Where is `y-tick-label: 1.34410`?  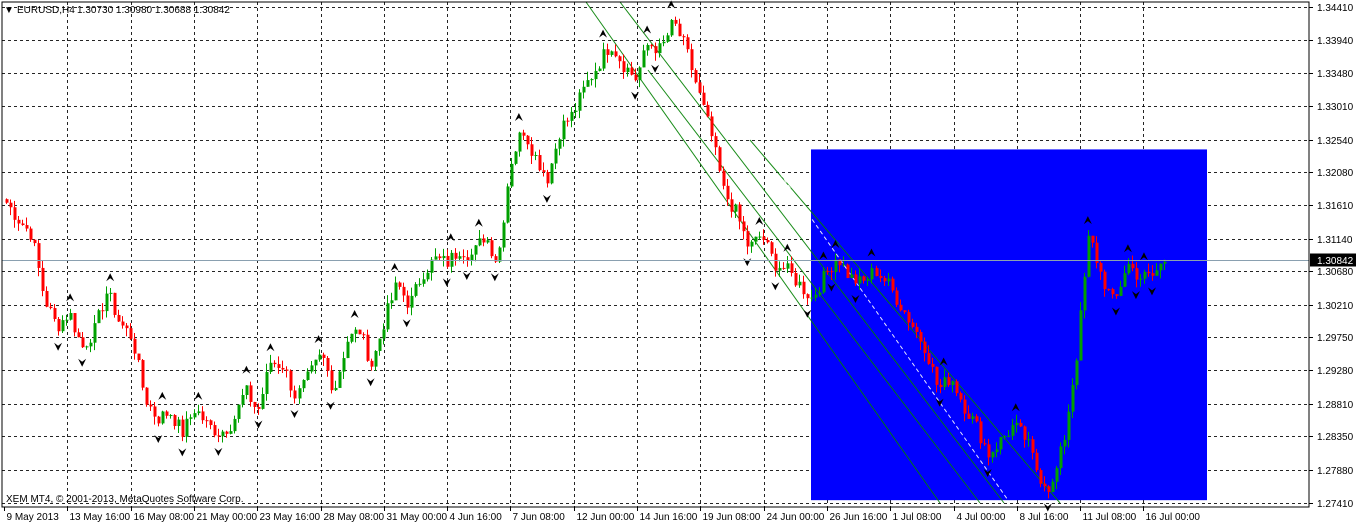 y-tick-label: 1.34410 is located at coordinates (1335, 8).